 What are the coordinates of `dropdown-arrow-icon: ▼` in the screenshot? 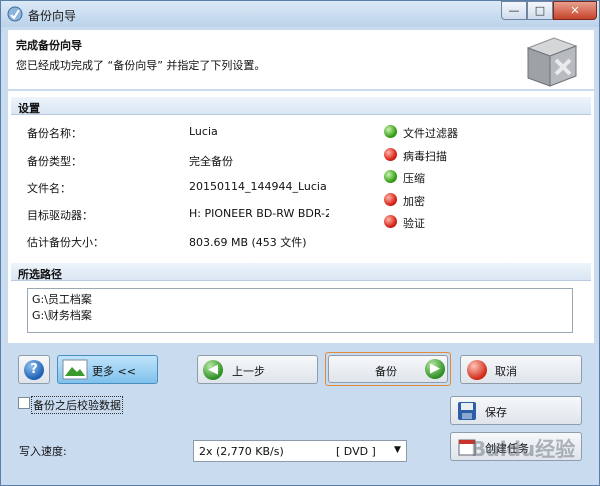 It's located at (397, 450).